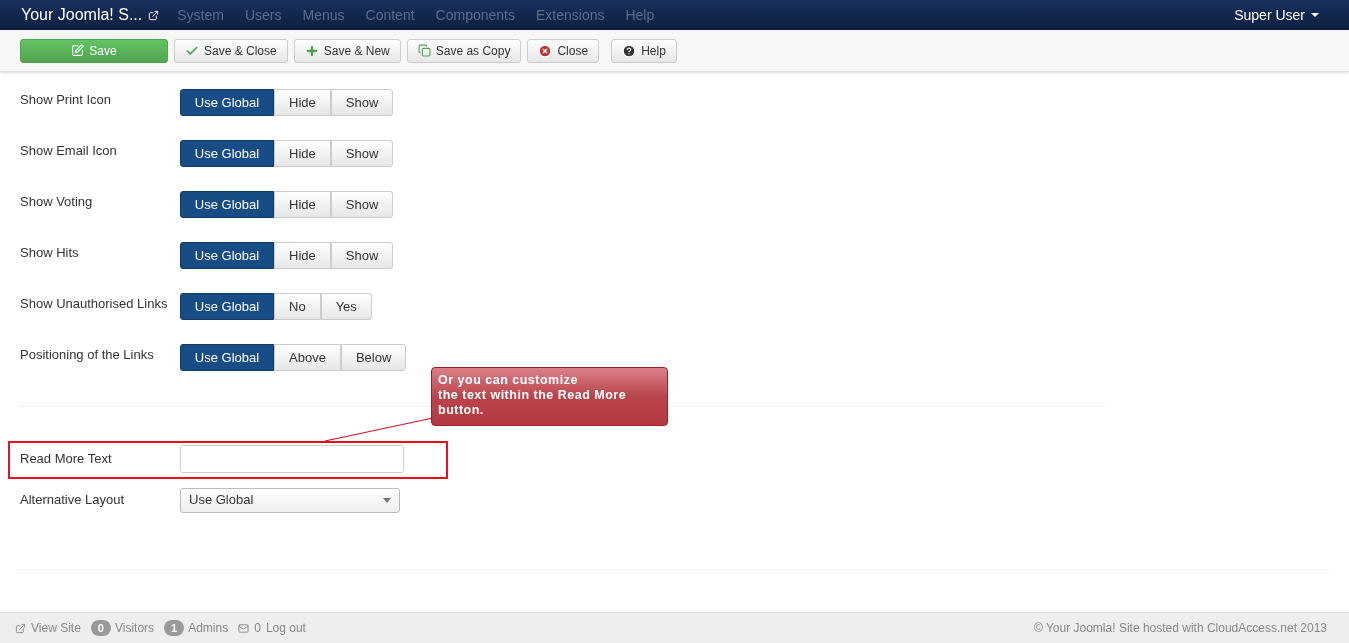 The height and width of the screenshot is (643, 1349). What do you see at coordinates (1276, 15) in the screenshot?
I see `user-menu: Super User` at bounding box center [1276, 15].